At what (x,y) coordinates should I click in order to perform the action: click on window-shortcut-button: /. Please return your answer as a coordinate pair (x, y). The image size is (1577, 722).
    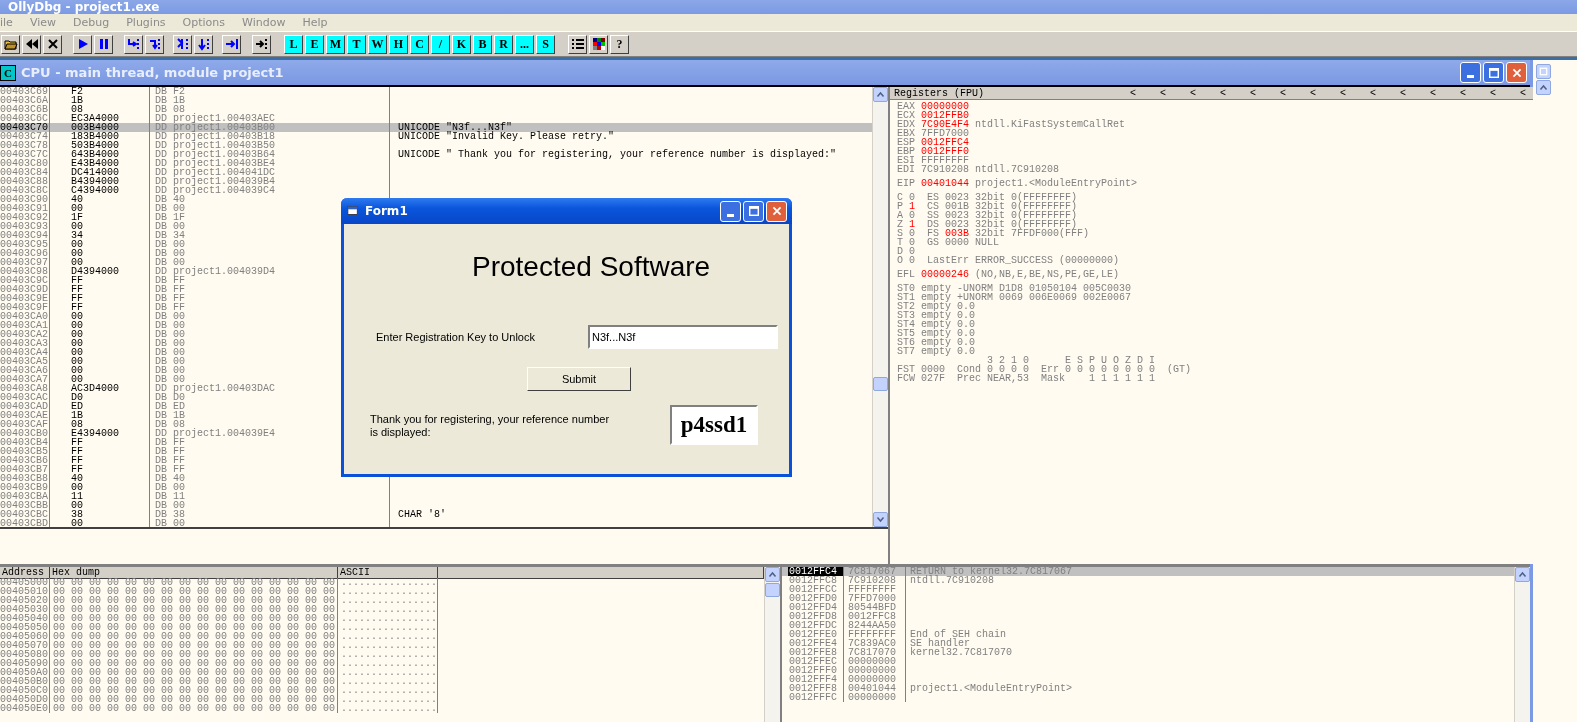
    Looking at the image, I should click on (440, 44).